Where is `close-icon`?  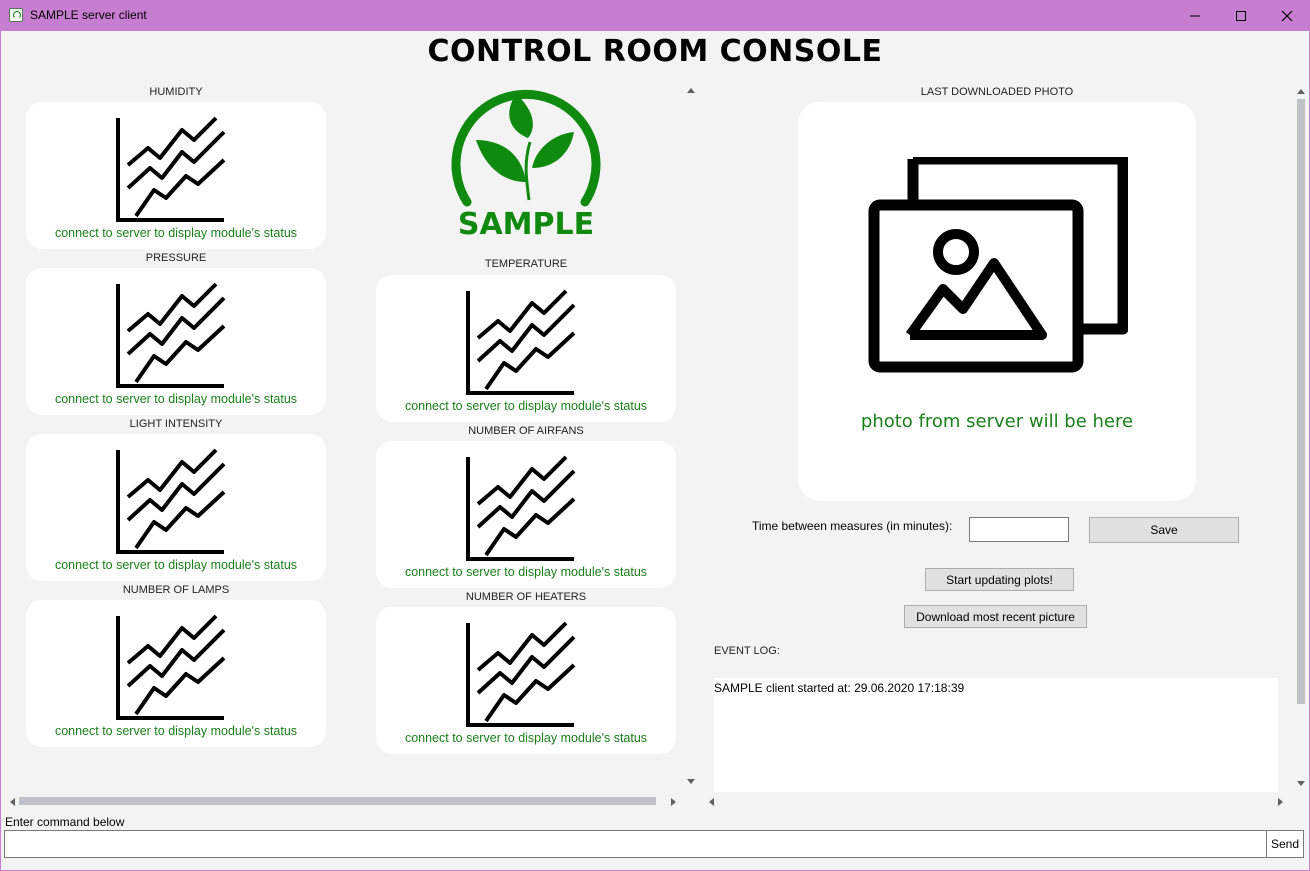 close-icon is located at coordinates (1287, 15).